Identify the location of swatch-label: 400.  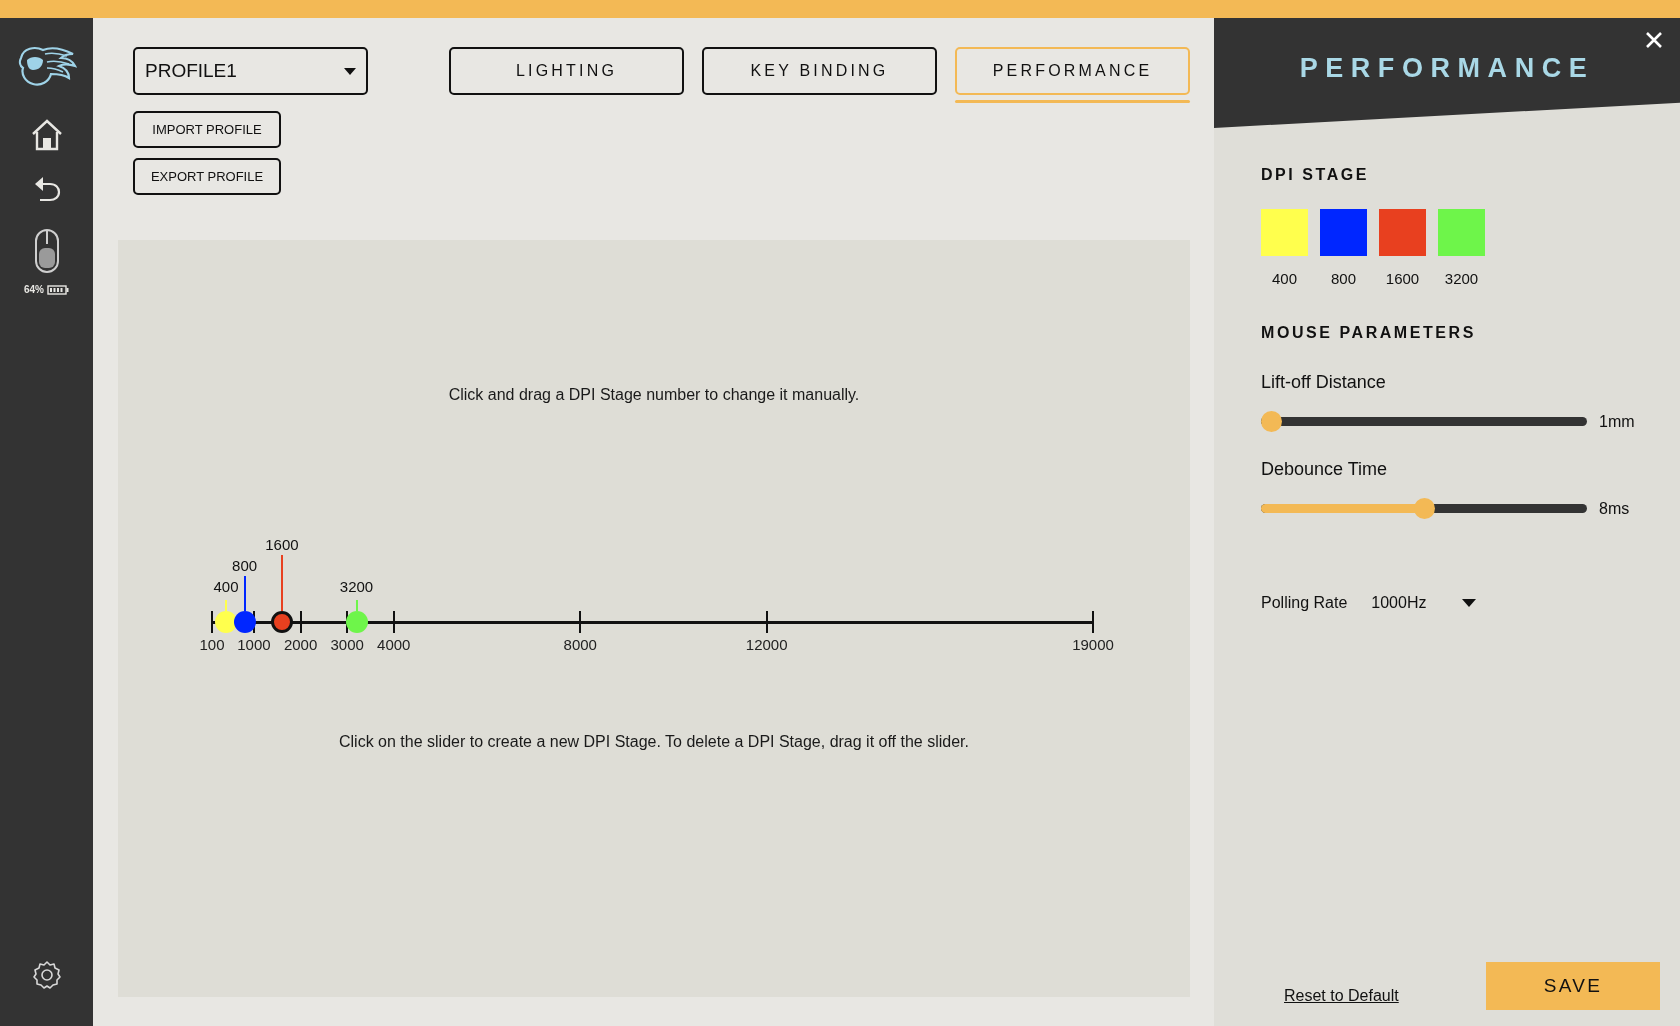
(1284, 279).